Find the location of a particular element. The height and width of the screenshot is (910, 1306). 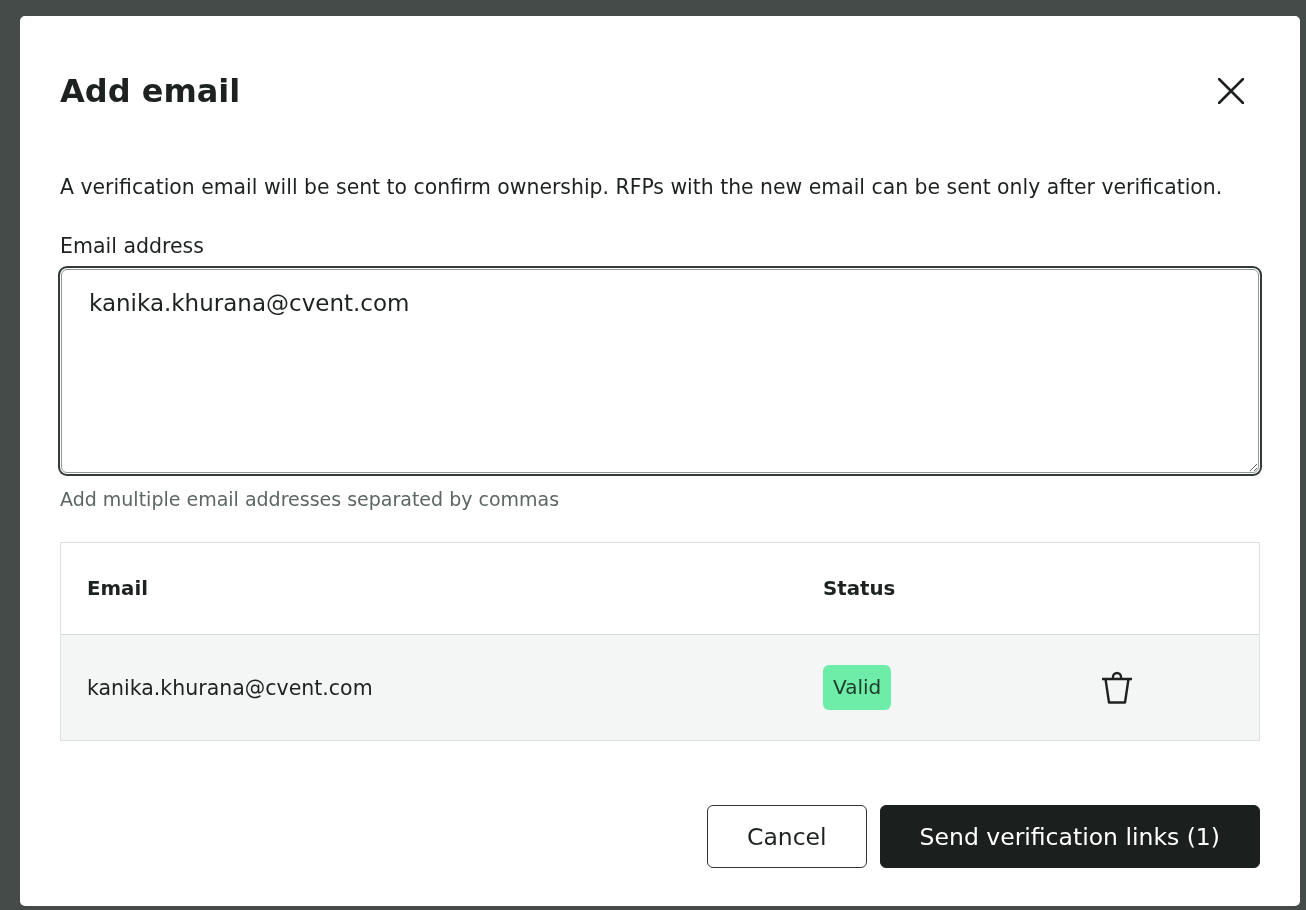

close-icon is located at coordinates (1231, 91).